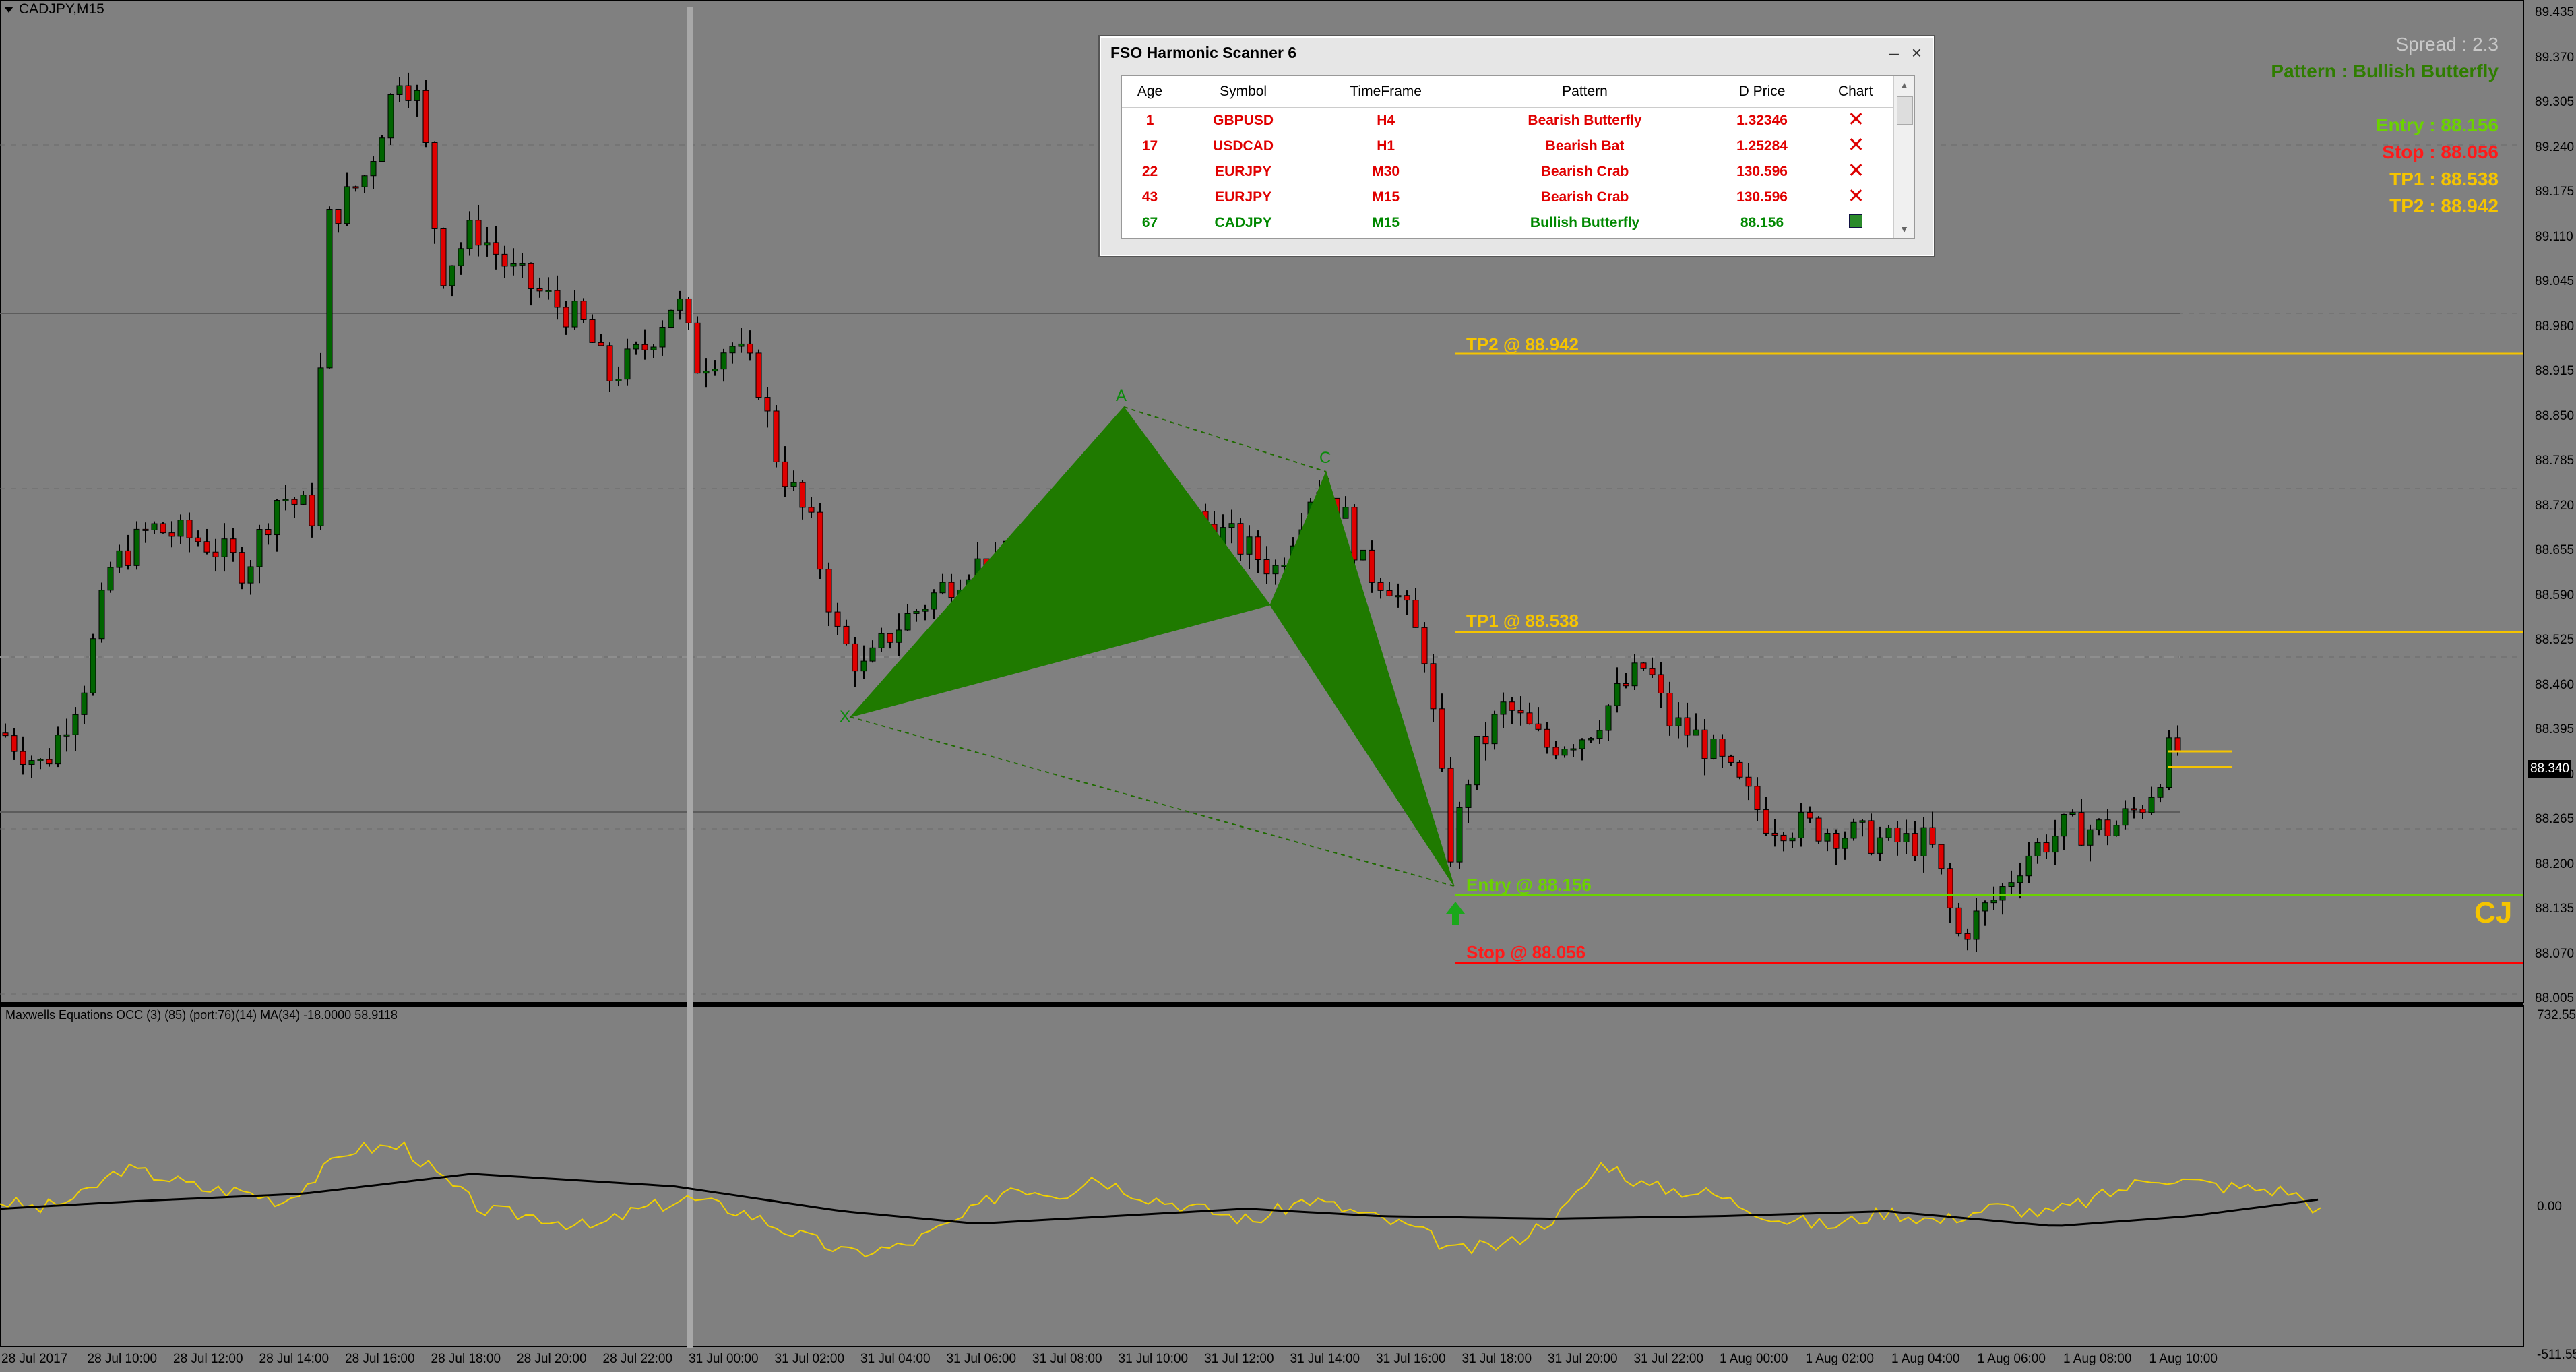 The width and height of the screenshot is (2576, 1372). Describe the element at coordinates (2555, 505) in the screenshot. I see `price-tick-label: 88.720` at that location.